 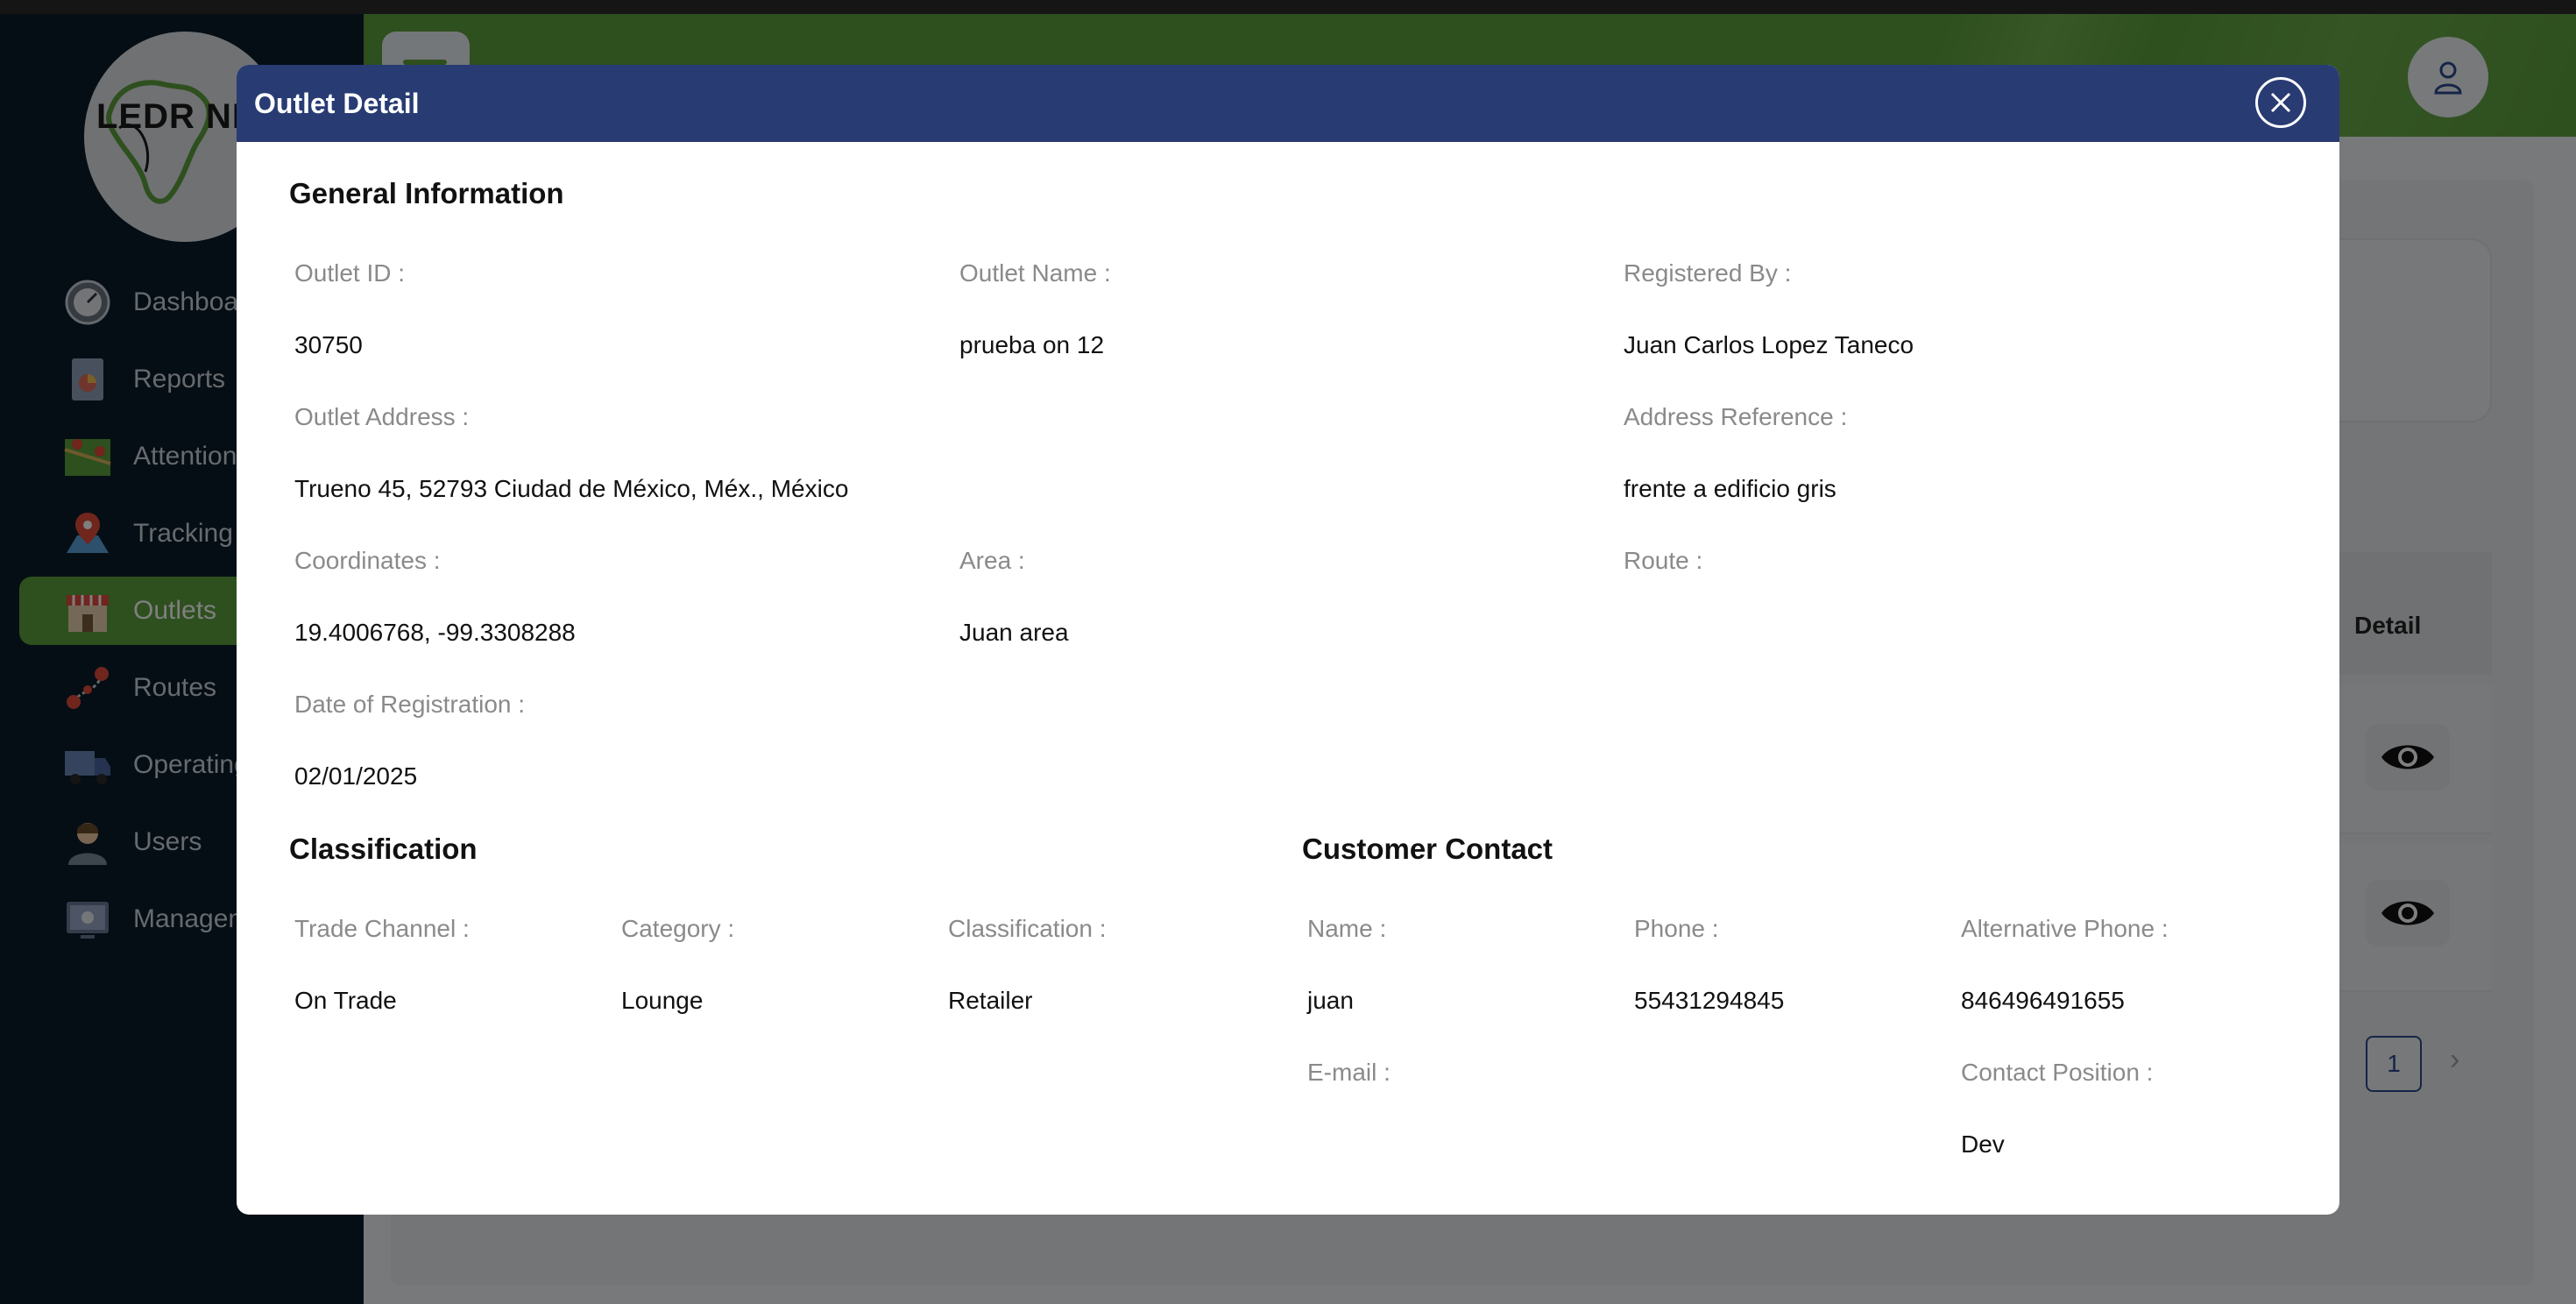 What do you see at coordinates (662, 1001) in the screenshot?
I see `category-value: Lounge` at bounding box center [662, 1001].